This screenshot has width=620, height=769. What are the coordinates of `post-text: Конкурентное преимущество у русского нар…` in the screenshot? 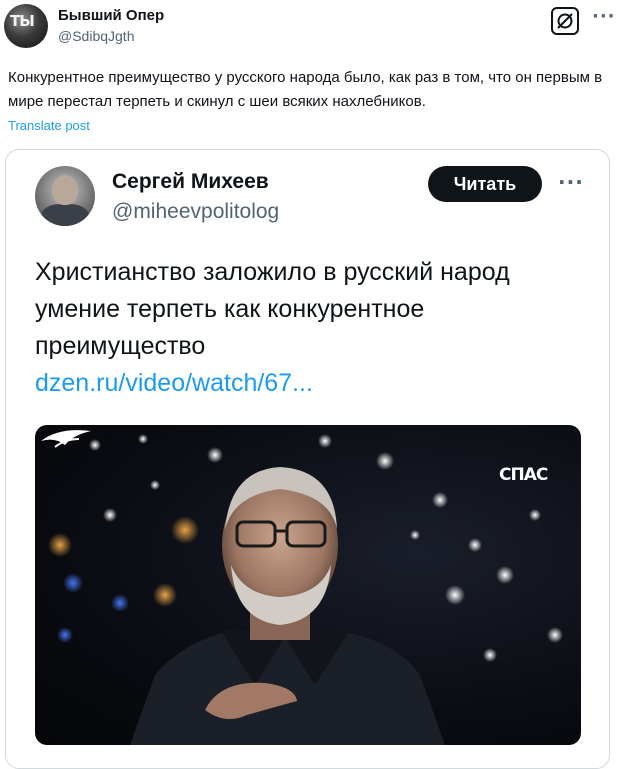 It's located at (305, 89).